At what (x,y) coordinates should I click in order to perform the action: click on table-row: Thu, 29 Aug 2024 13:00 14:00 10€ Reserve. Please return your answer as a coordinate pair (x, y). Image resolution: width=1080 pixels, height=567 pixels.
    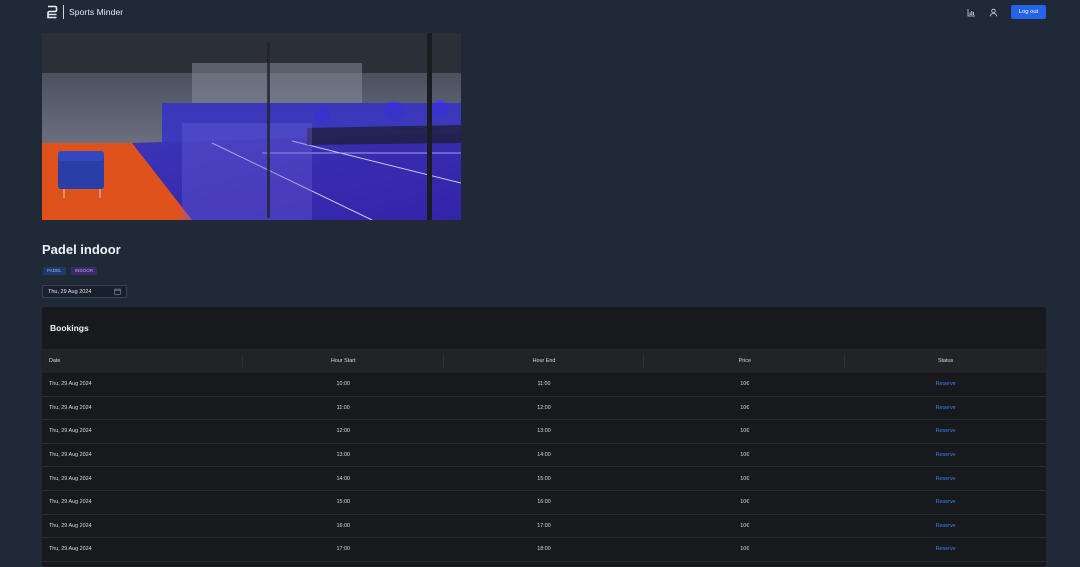
    Looking at the image, I should click on (544, 456).